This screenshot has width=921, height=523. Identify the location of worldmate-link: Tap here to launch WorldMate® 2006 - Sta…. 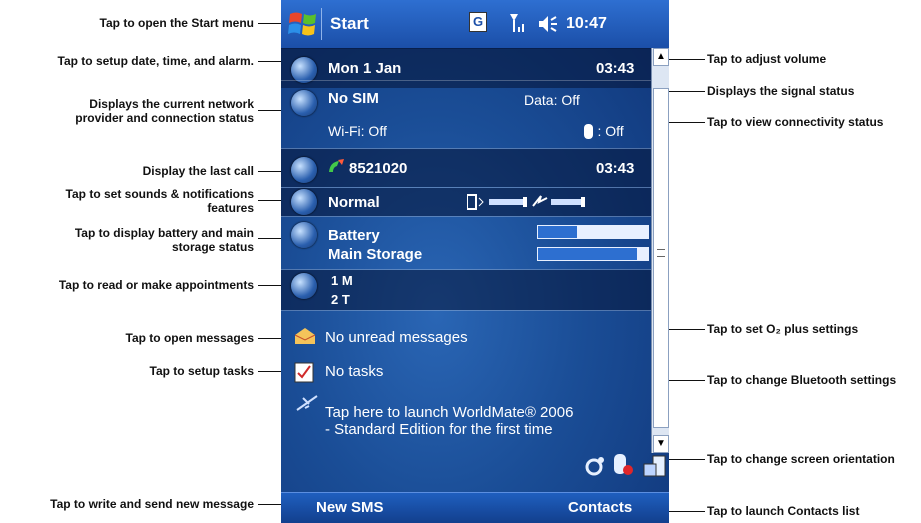
(485, 421).